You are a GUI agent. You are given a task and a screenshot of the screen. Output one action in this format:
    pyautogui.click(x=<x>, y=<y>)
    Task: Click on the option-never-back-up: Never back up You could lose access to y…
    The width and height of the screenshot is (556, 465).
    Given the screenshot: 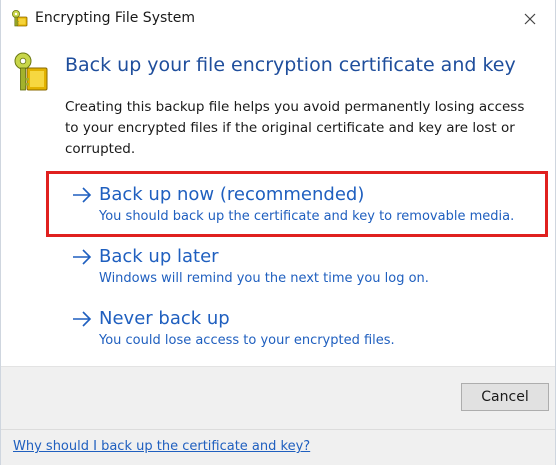 What is the action you would take?
    pyautogui.click(x=306, y=328)
    